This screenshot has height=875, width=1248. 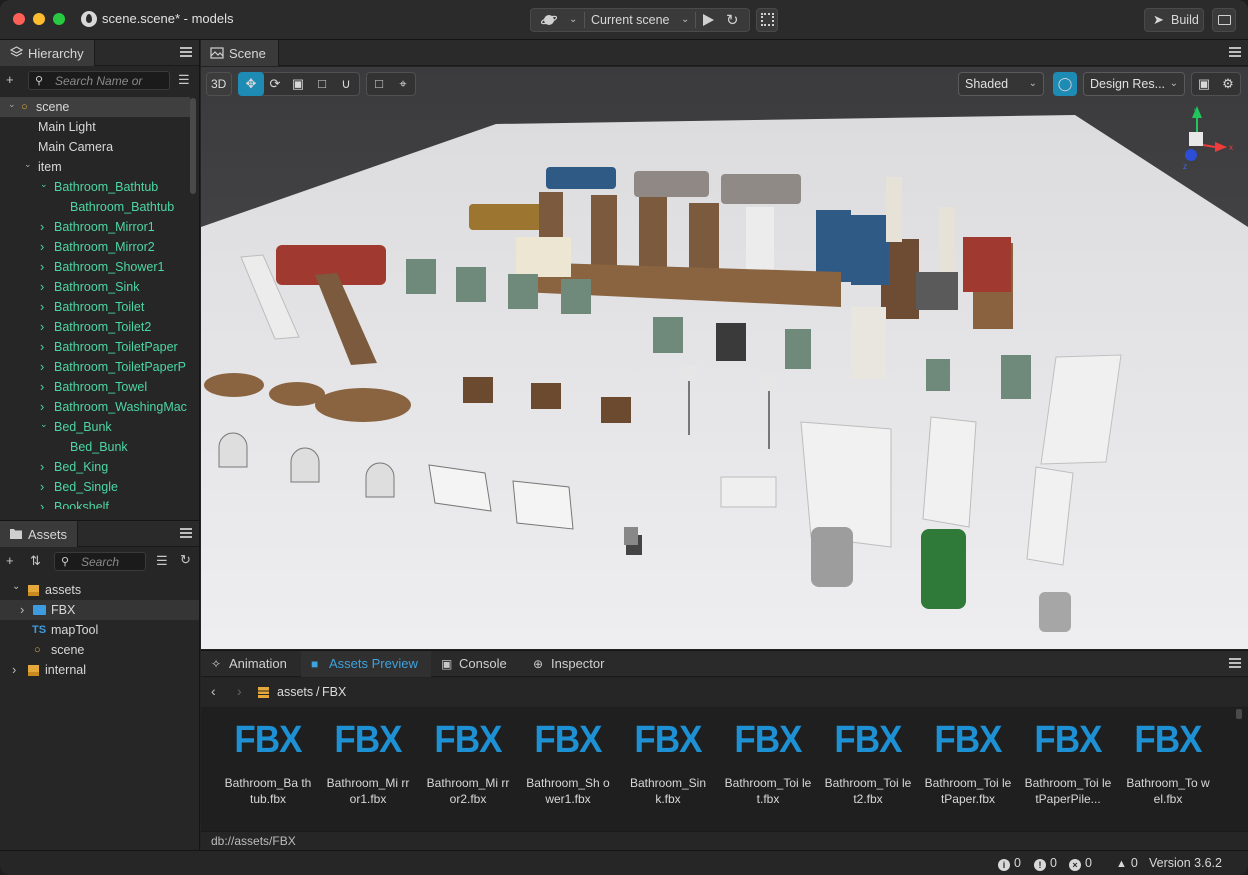 I want to click on hierarchy-node: › Bed_Single, so click(x=95, y=487).